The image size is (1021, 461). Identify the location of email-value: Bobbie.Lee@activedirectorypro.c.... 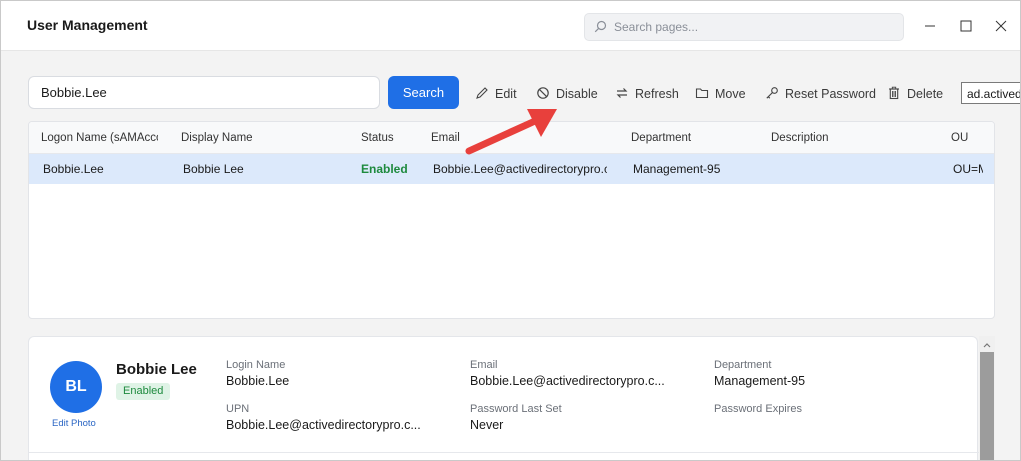
(567, 381).